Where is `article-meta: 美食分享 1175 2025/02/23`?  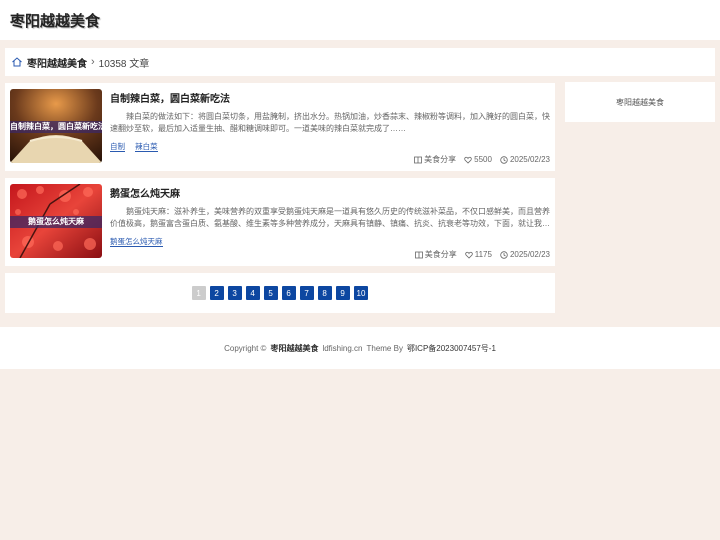 article-meta: 美食分享 1175 2025/02/23 is located at coordinates (482, 254).